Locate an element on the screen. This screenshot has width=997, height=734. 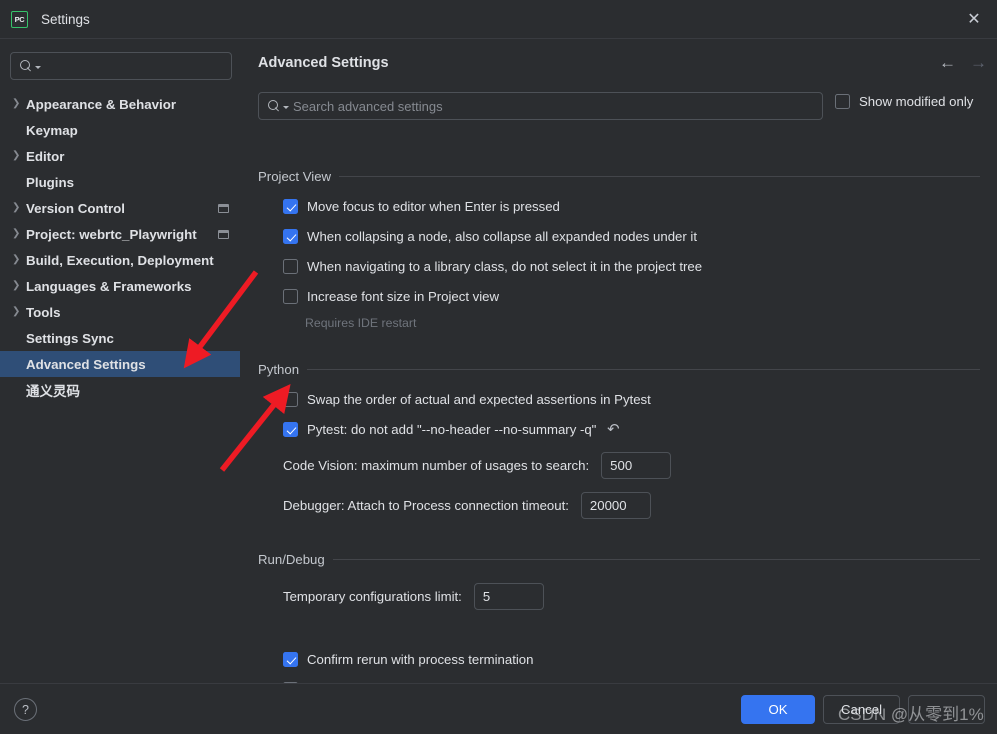
navigation-arrows: ← → is located at coordinates (963, 63).